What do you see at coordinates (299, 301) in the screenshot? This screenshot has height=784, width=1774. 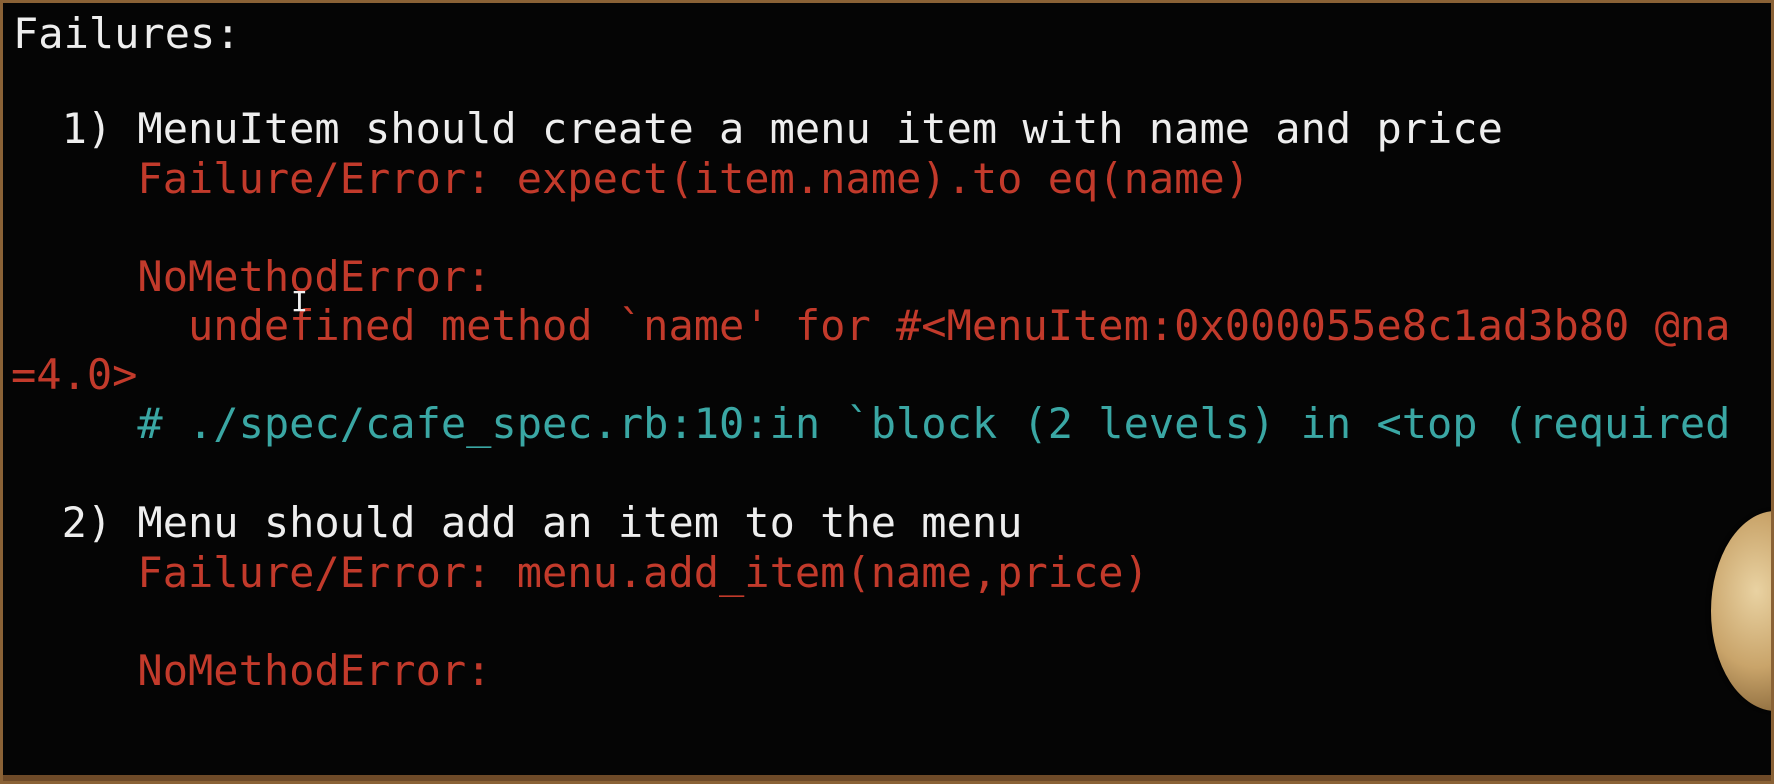 I see `text-cursor-icon: I` at bounding box center [299, 301].